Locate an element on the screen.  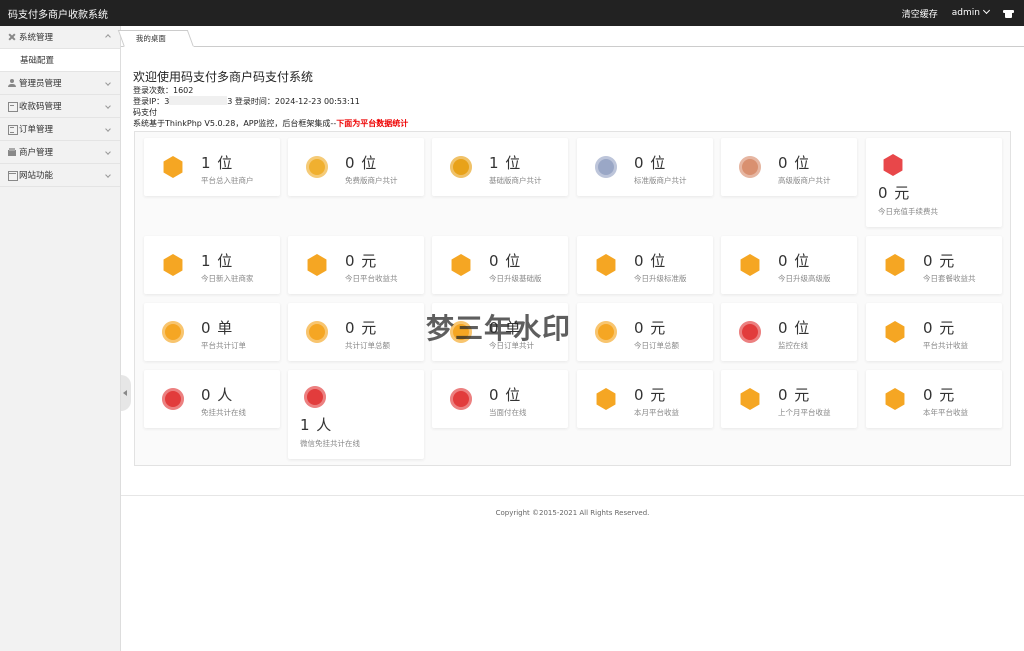
top-bar-actions: 清空缓存 admin is located at coordinates (958, 13).